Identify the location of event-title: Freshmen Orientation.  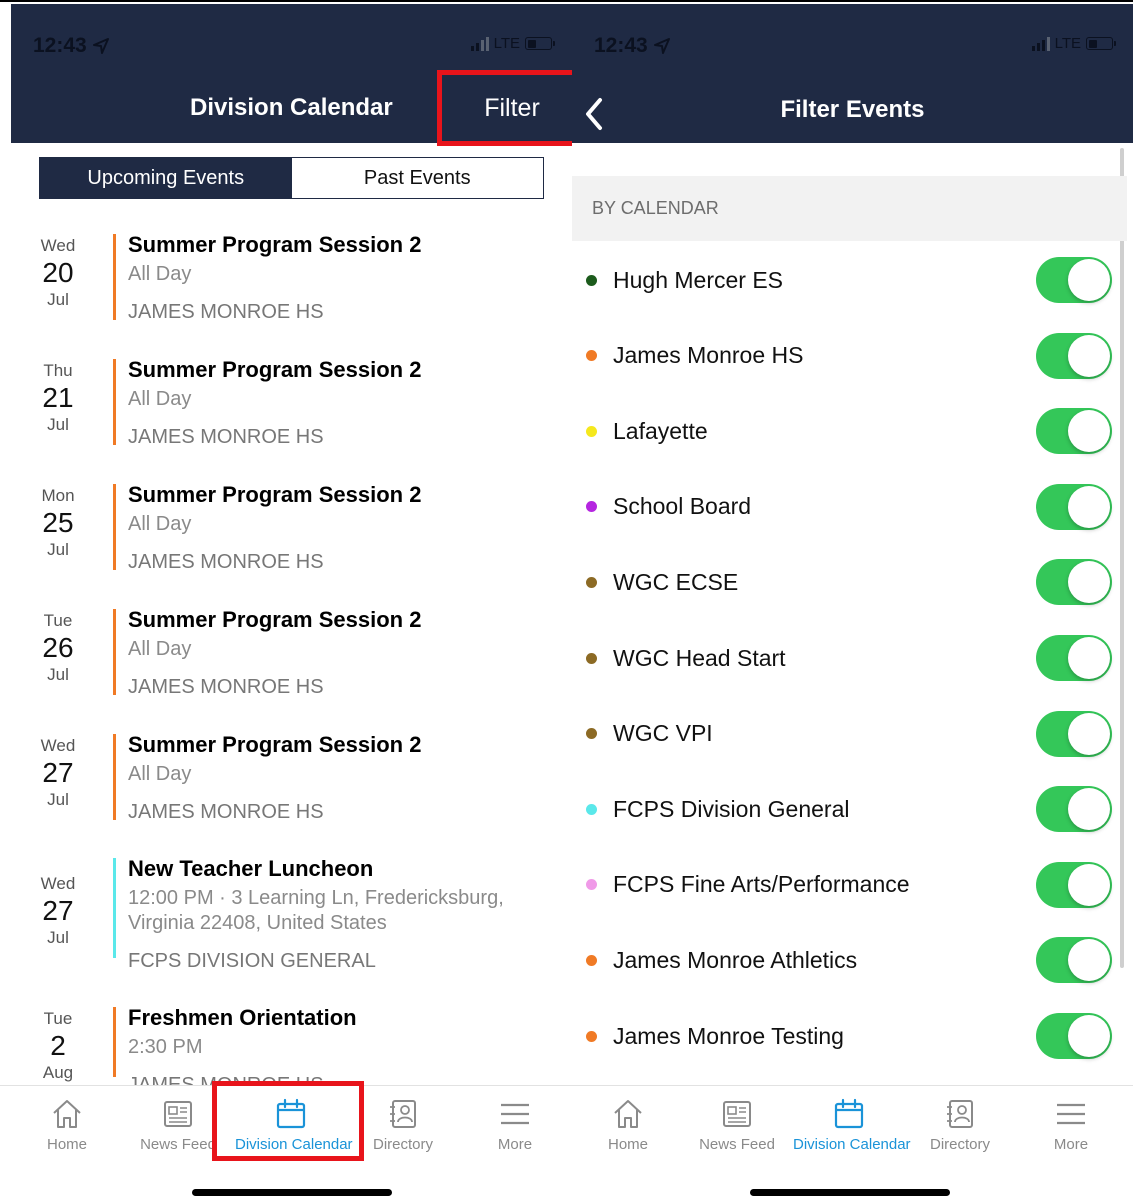
(242, 1017).